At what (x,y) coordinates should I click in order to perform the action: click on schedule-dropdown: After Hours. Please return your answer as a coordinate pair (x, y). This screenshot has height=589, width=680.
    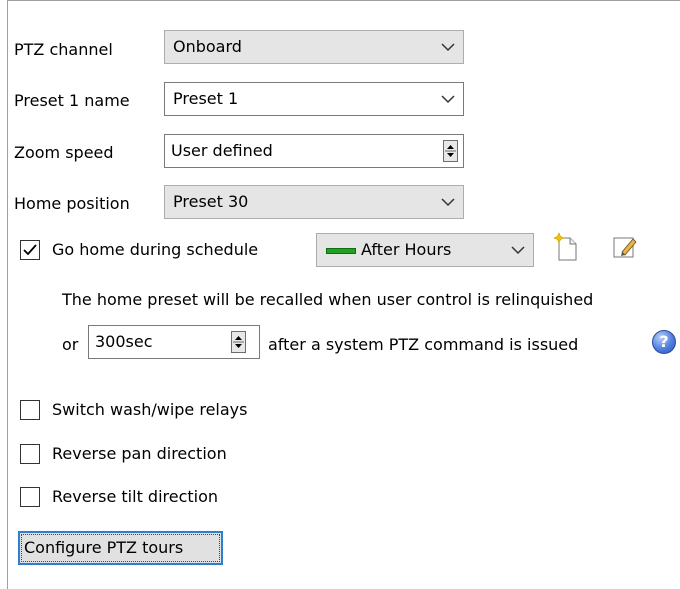
    Looking at the image, I should click on (425, 250).